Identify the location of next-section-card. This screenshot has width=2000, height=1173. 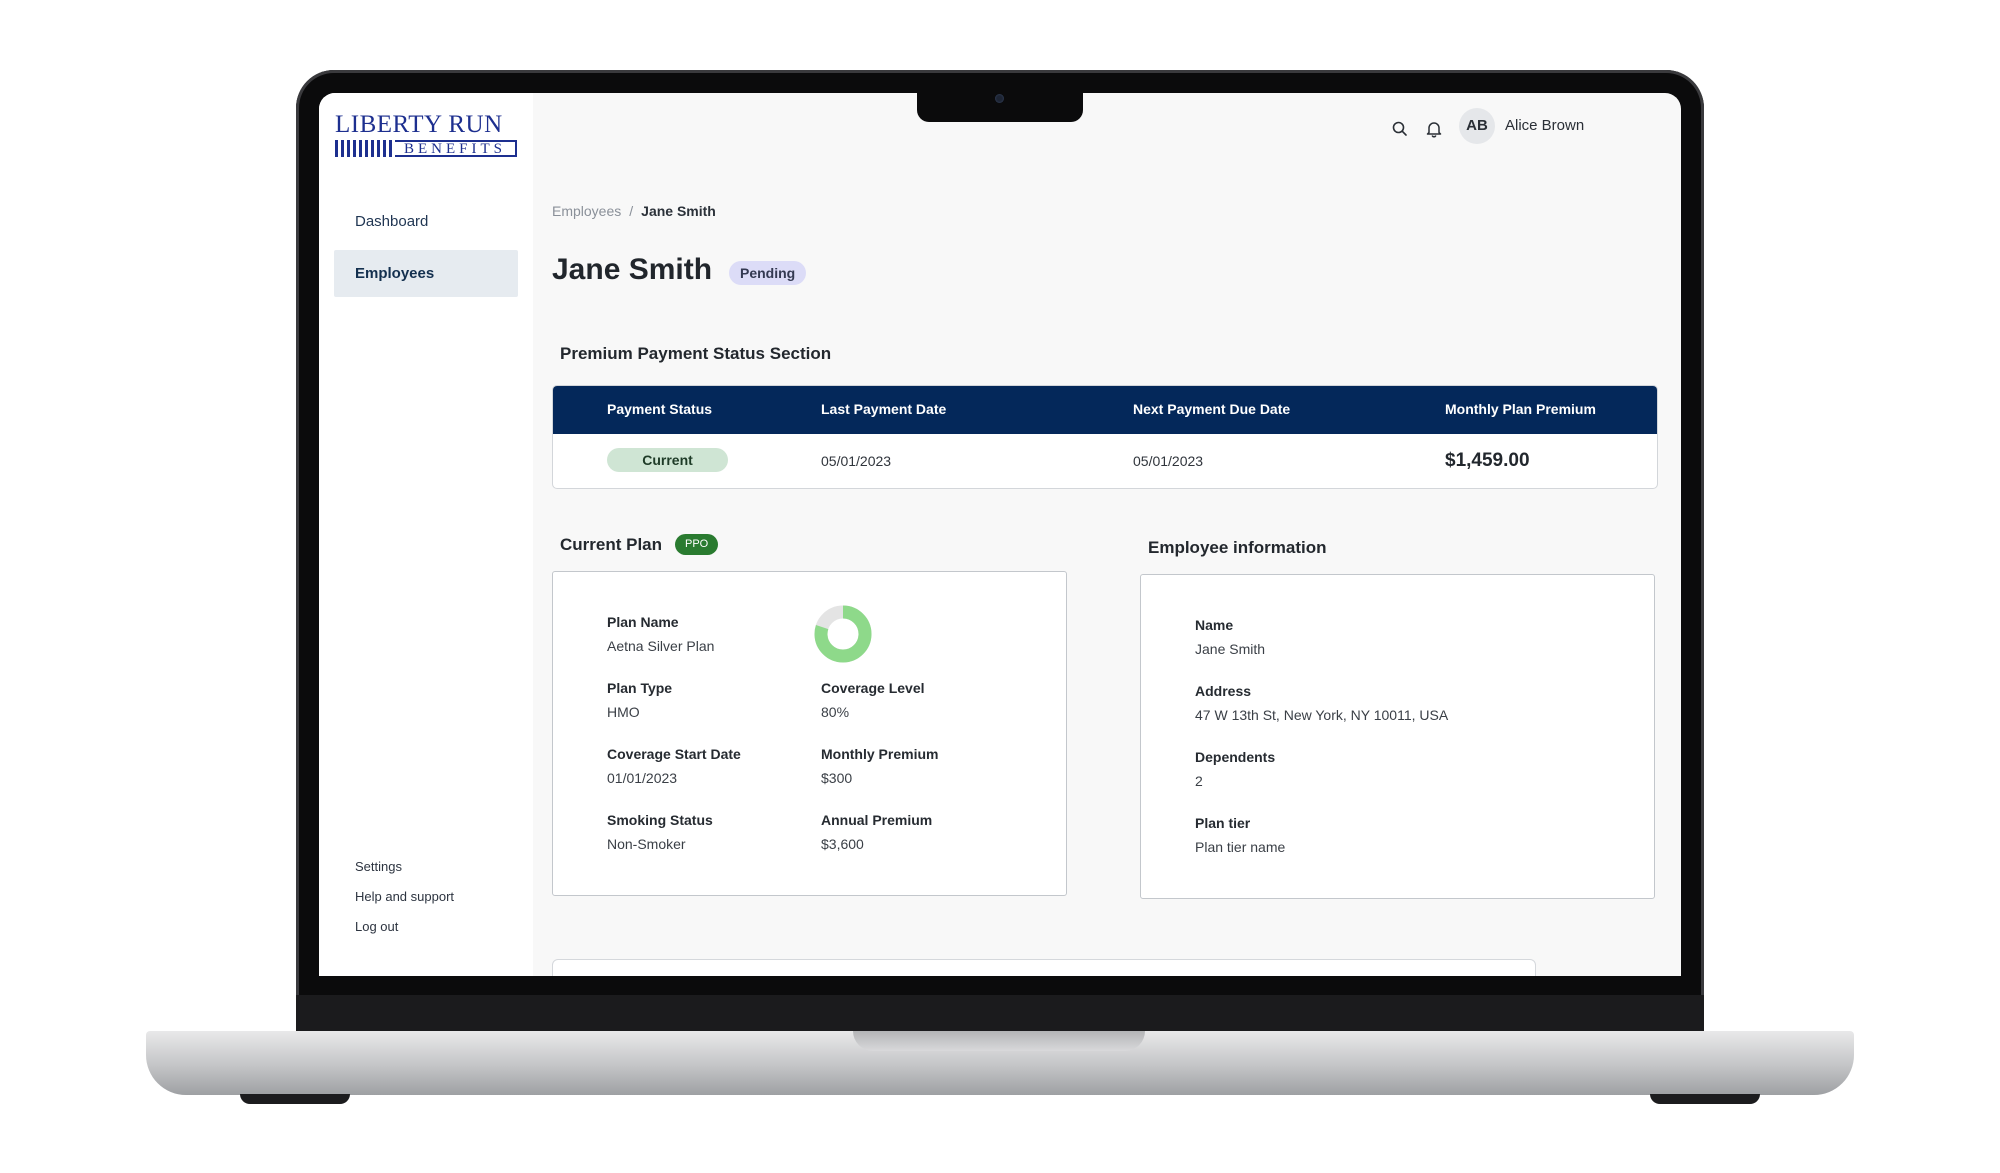
(1044, 967).